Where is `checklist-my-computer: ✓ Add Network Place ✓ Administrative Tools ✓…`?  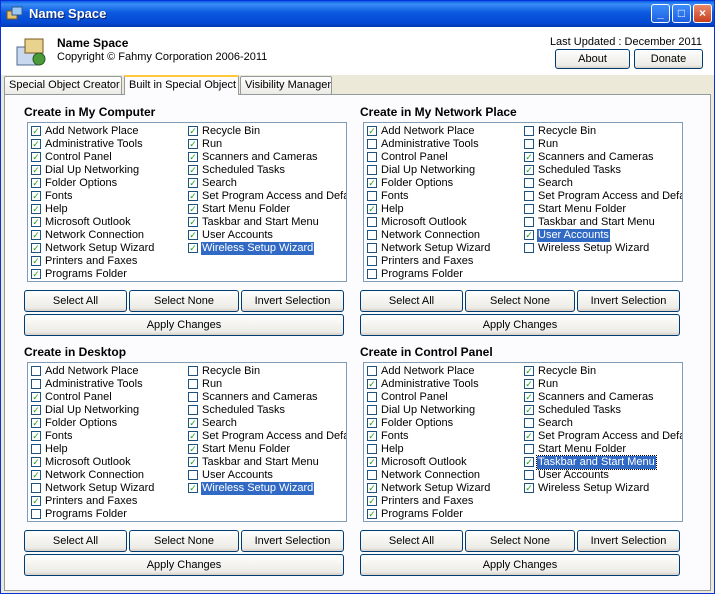
checklist-my-computer: ✓ Add Network Place ✓ Administrative Tools ✓… is located at coordinates (187, 202).